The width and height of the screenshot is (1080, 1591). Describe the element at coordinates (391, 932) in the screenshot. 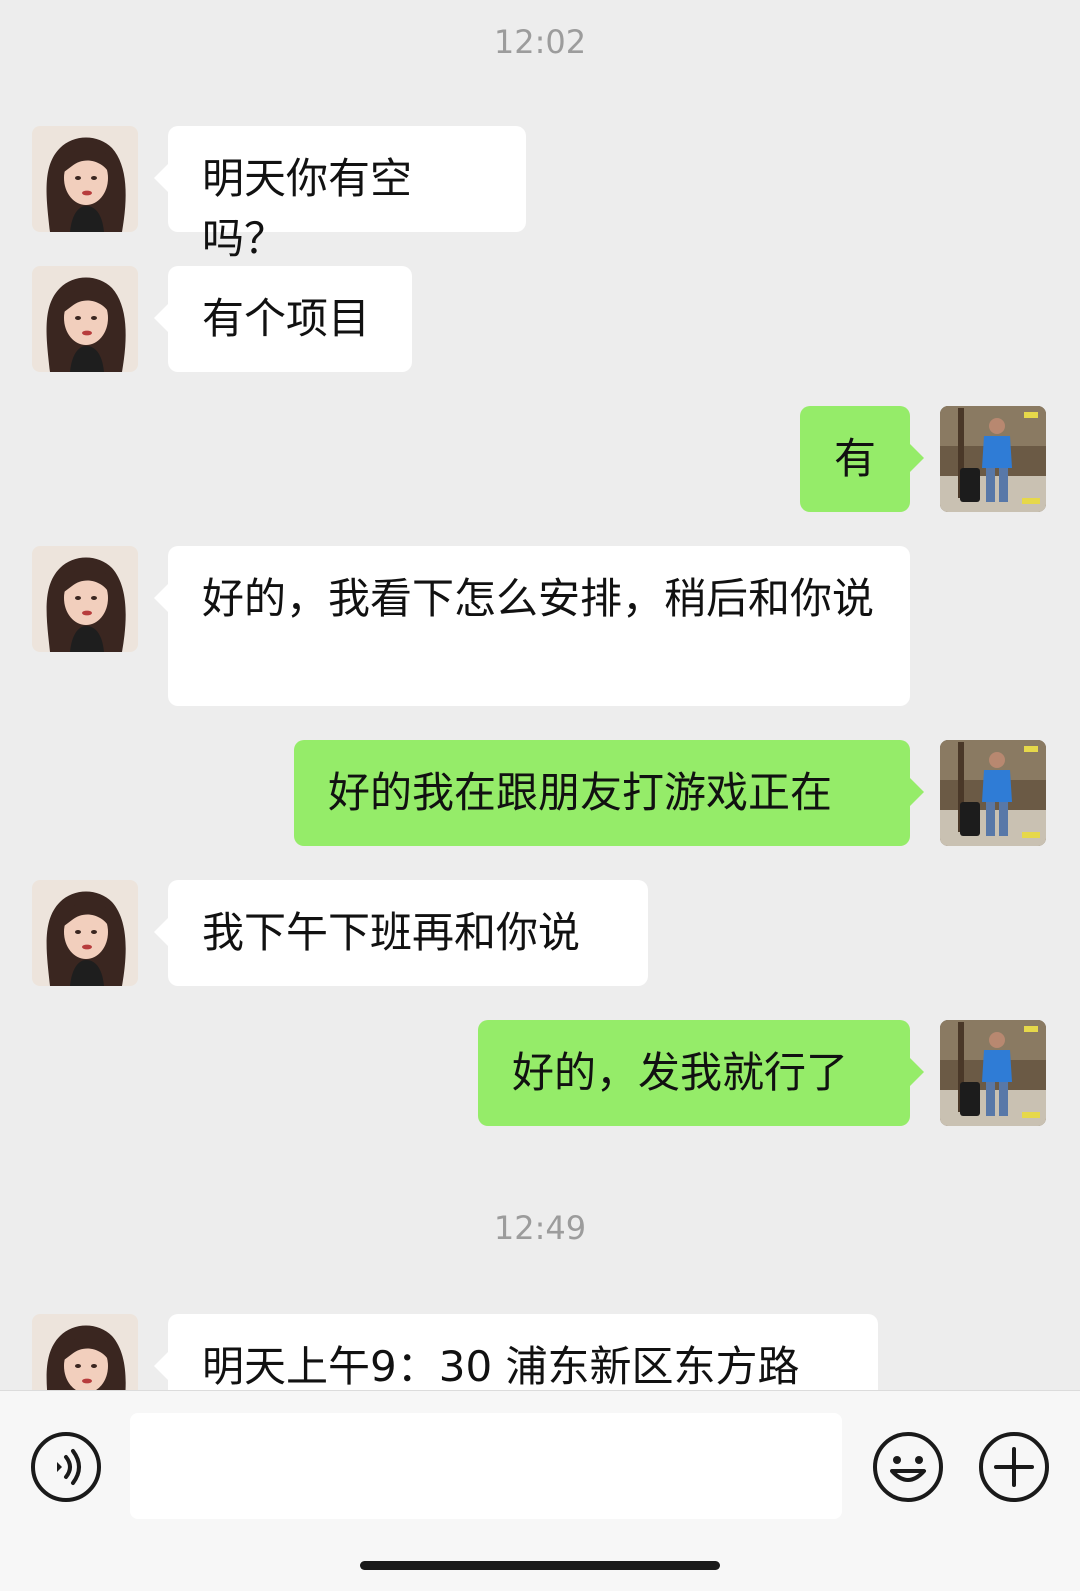

I see `message-text: 我下午下班再和你说` at that location.